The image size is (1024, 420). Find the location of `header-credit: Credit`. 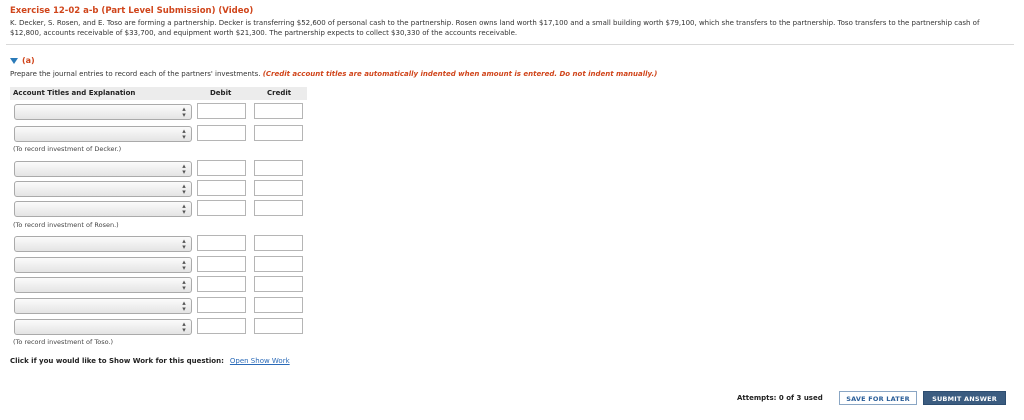

header-credit: Credit is located at coordinates (279, 93).